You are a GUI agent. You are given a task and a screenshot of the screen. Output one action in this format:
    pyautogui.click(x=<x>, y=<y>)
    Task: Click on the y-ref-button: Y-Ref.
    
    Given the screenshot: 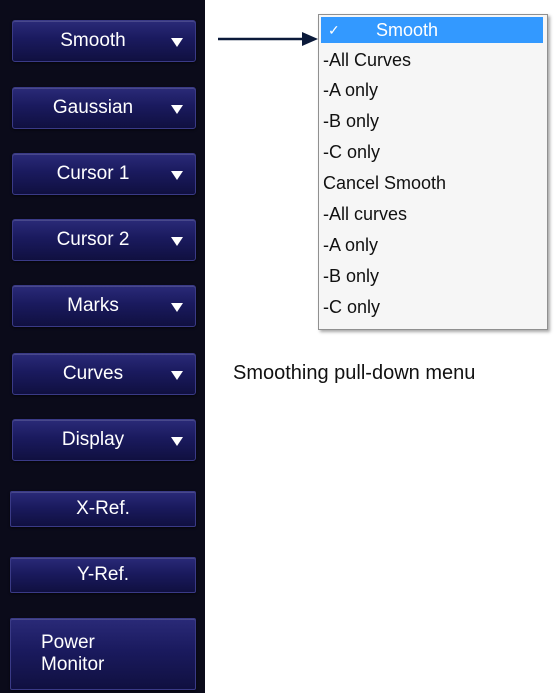 What is the action you would take?
    pyautogui.click(x=103, y=575)
    